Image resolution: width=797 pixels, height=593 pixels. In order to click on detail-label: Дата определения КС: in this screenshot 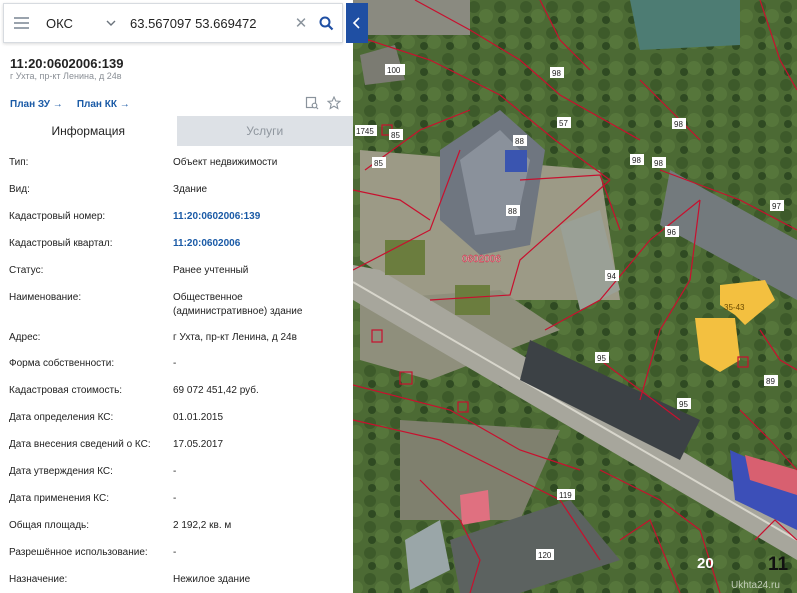, I will do `click(61, 417)`.